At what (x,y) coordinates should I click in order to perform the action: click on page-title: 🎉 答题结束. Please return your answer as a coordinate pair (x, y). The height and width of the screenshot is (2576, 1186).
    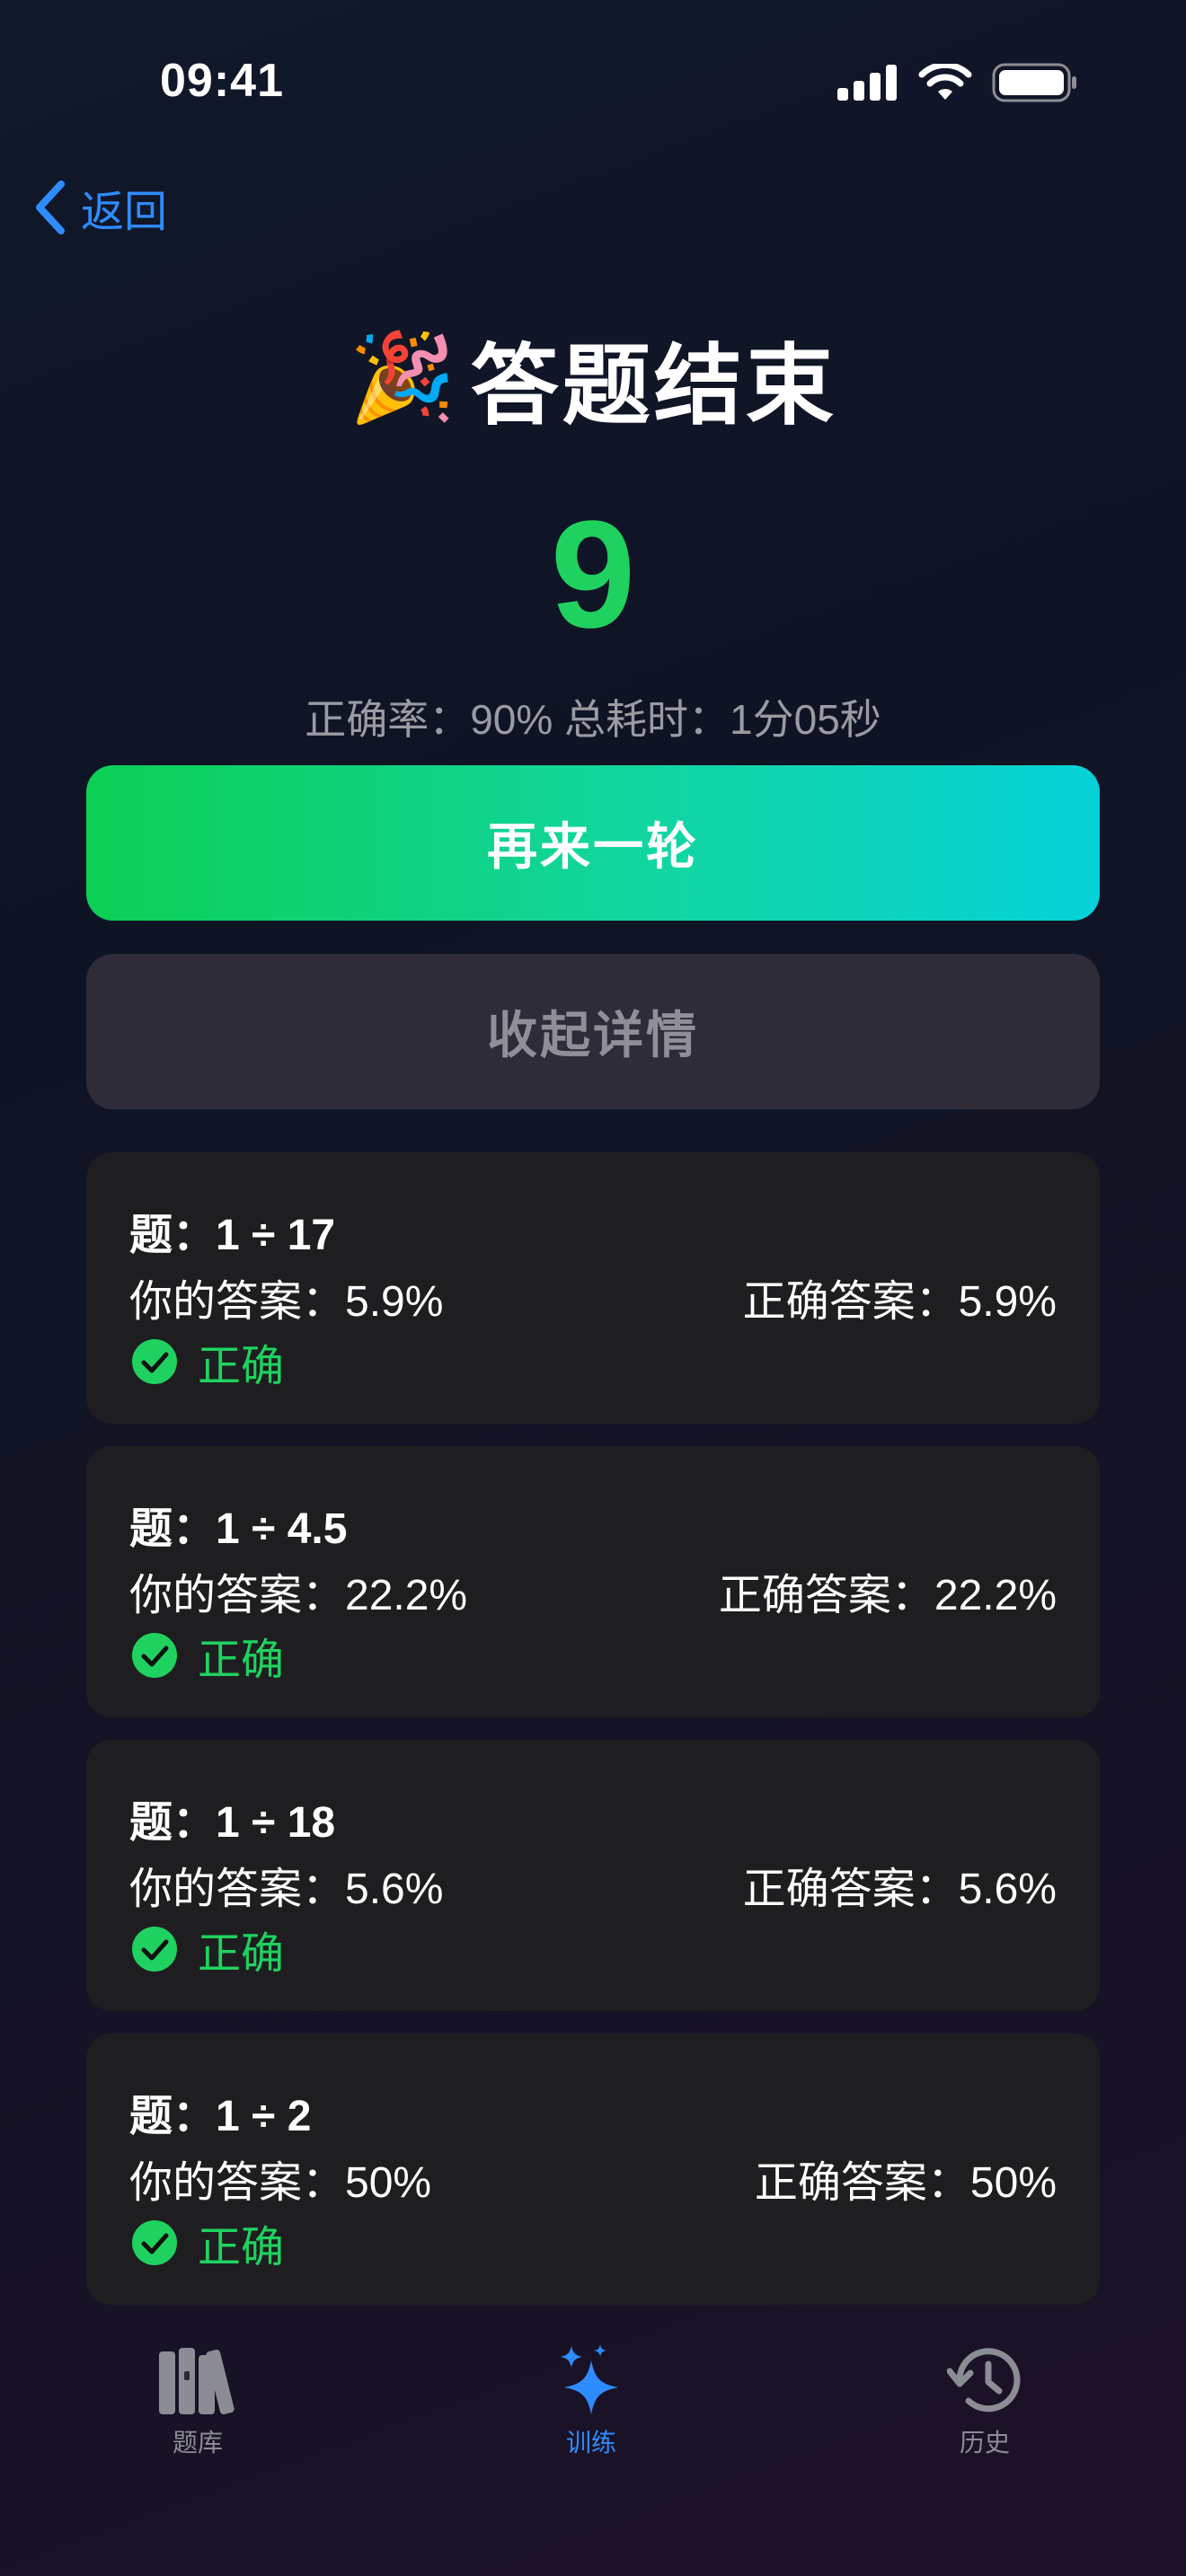
    Looking at the image, I should click on (593, 378).